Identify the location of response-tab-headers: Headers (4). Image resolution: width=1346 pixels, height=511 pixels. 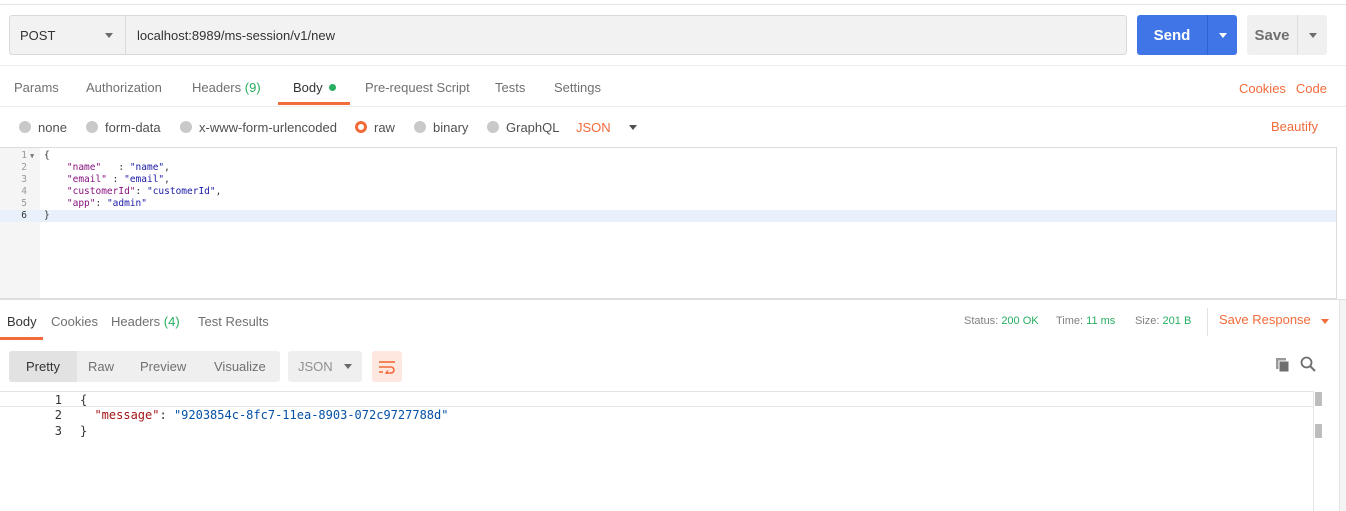
(145, 320).